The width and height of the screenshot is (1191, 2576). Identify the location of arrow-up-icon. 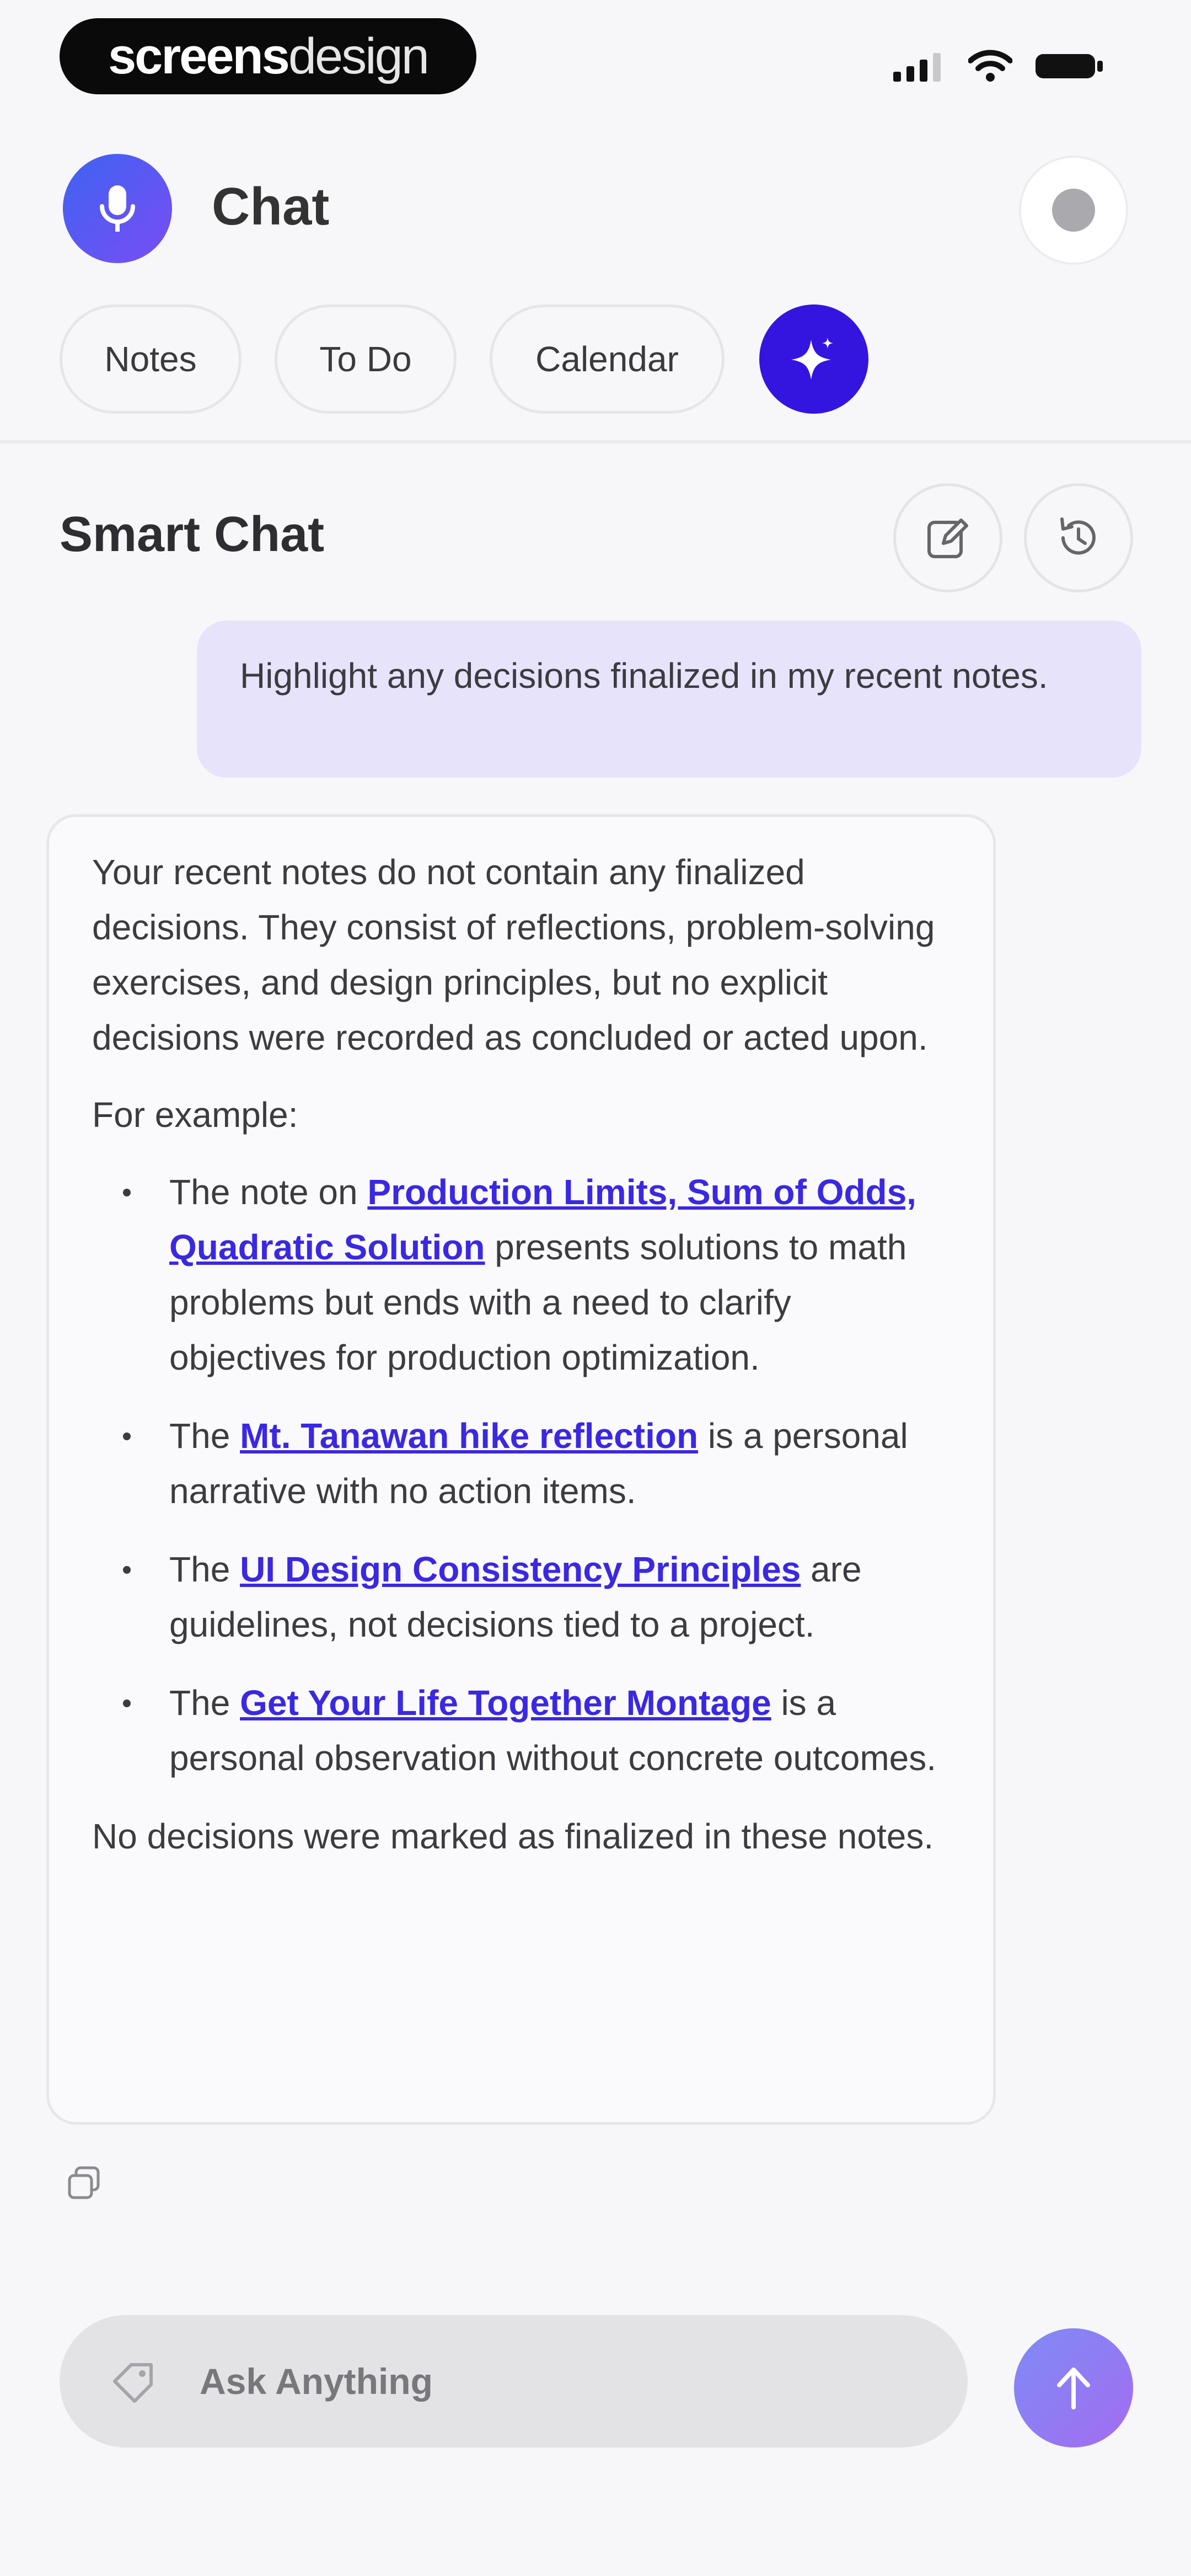
(1073, 2388).